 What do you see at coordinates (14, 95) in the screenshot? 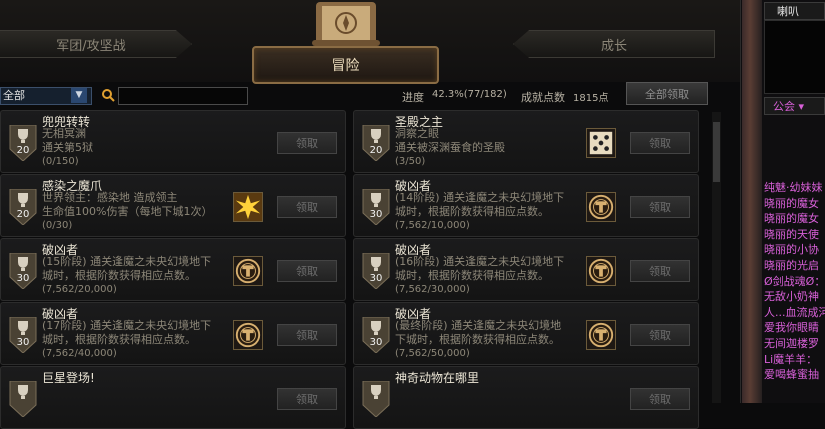
I see `category-select-value: 全部` at bounding box center [14, 95].